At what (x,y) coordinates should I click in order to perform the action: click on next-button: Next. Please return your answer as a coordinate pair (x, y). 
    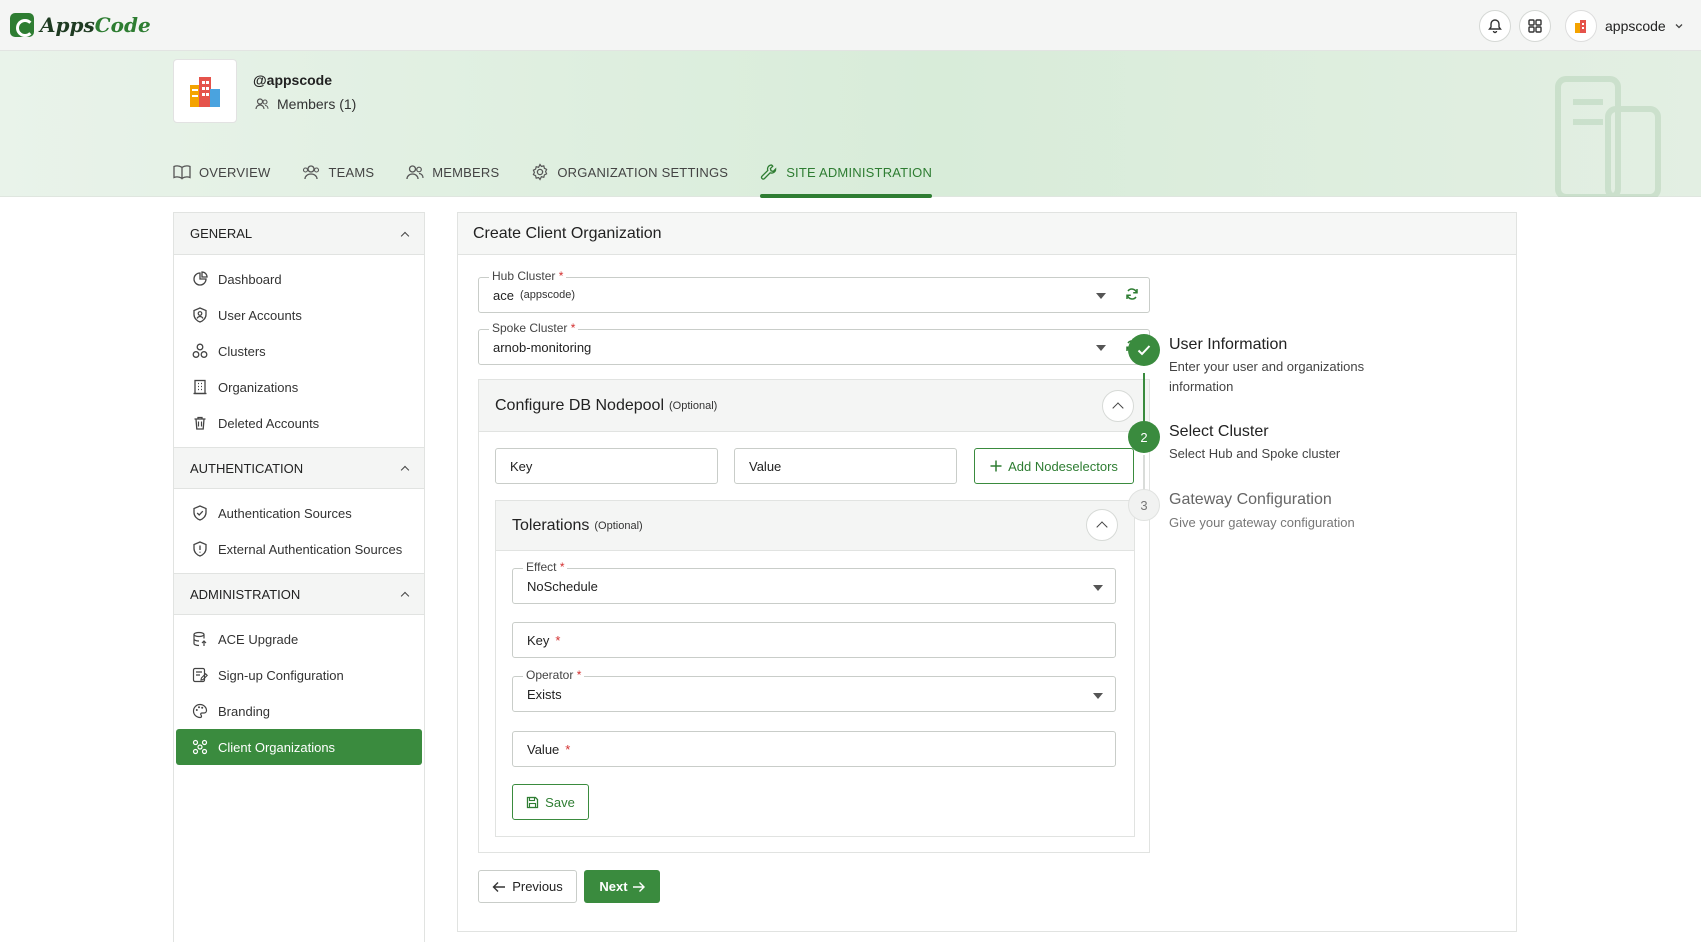
    Looking at the image, I should click on (622, 886).